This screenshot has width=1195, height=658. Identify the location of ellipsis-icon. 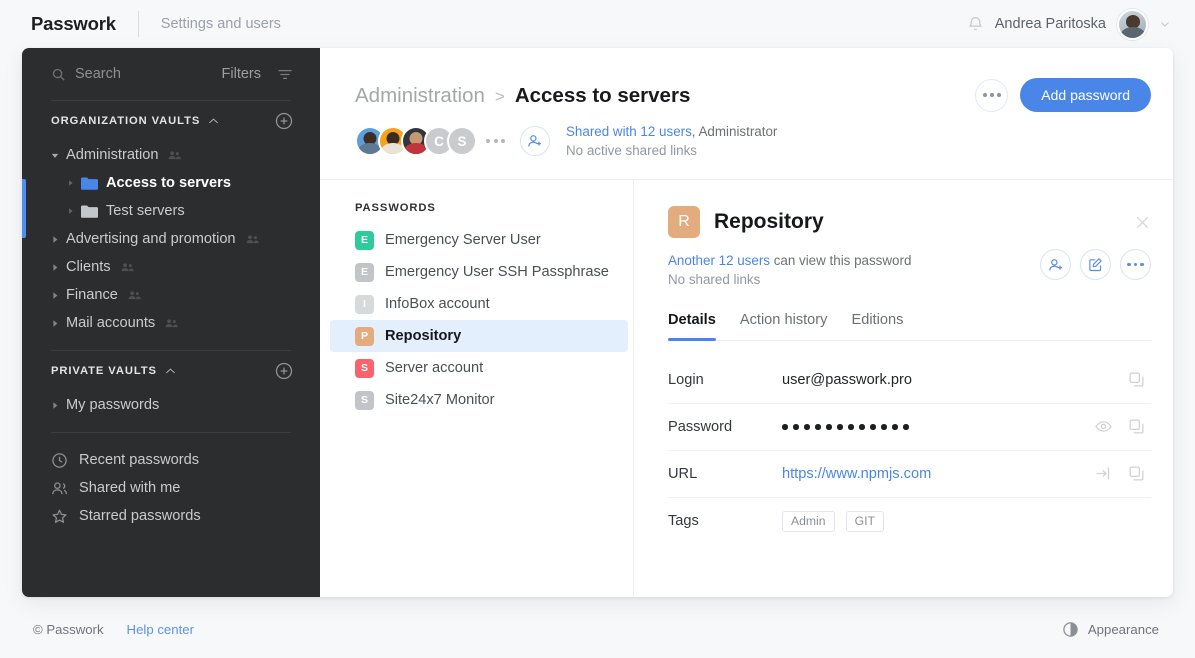
(495, 141).